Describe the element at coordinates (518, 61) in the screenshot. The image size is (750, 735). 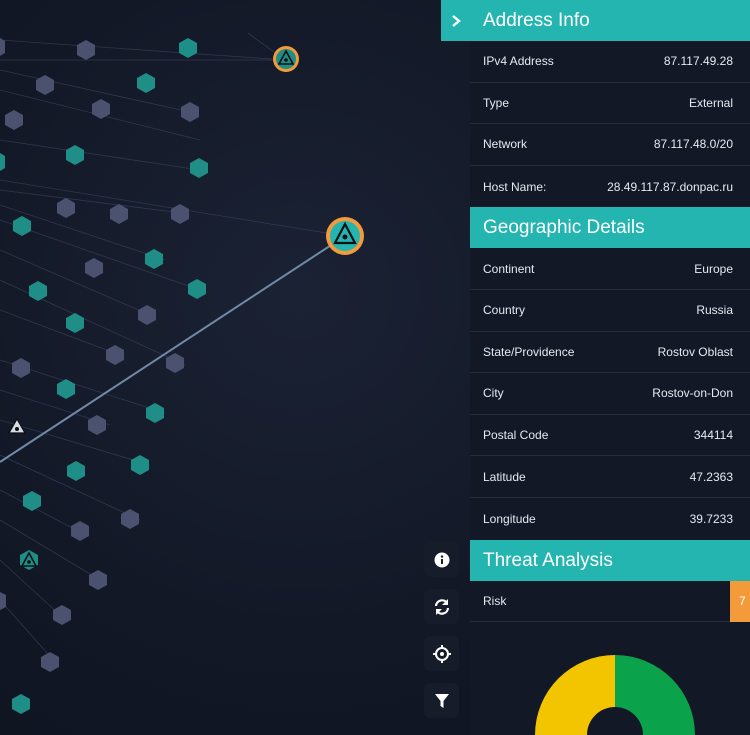
I see `label: IPv4 Address` at that location.